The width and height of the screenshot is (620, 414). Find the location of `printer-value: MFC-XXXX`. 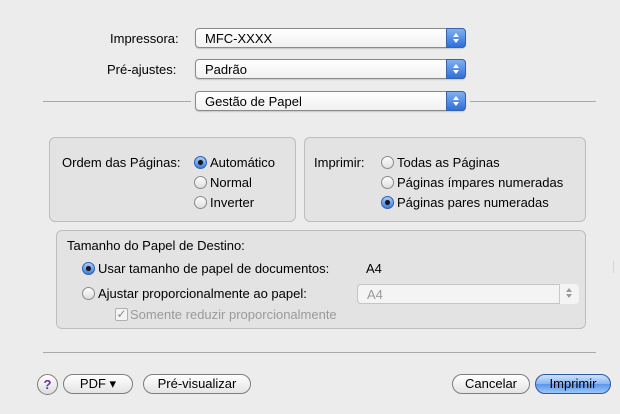

printer-value: MFC-XXXX is located at coordinates (239, 38).